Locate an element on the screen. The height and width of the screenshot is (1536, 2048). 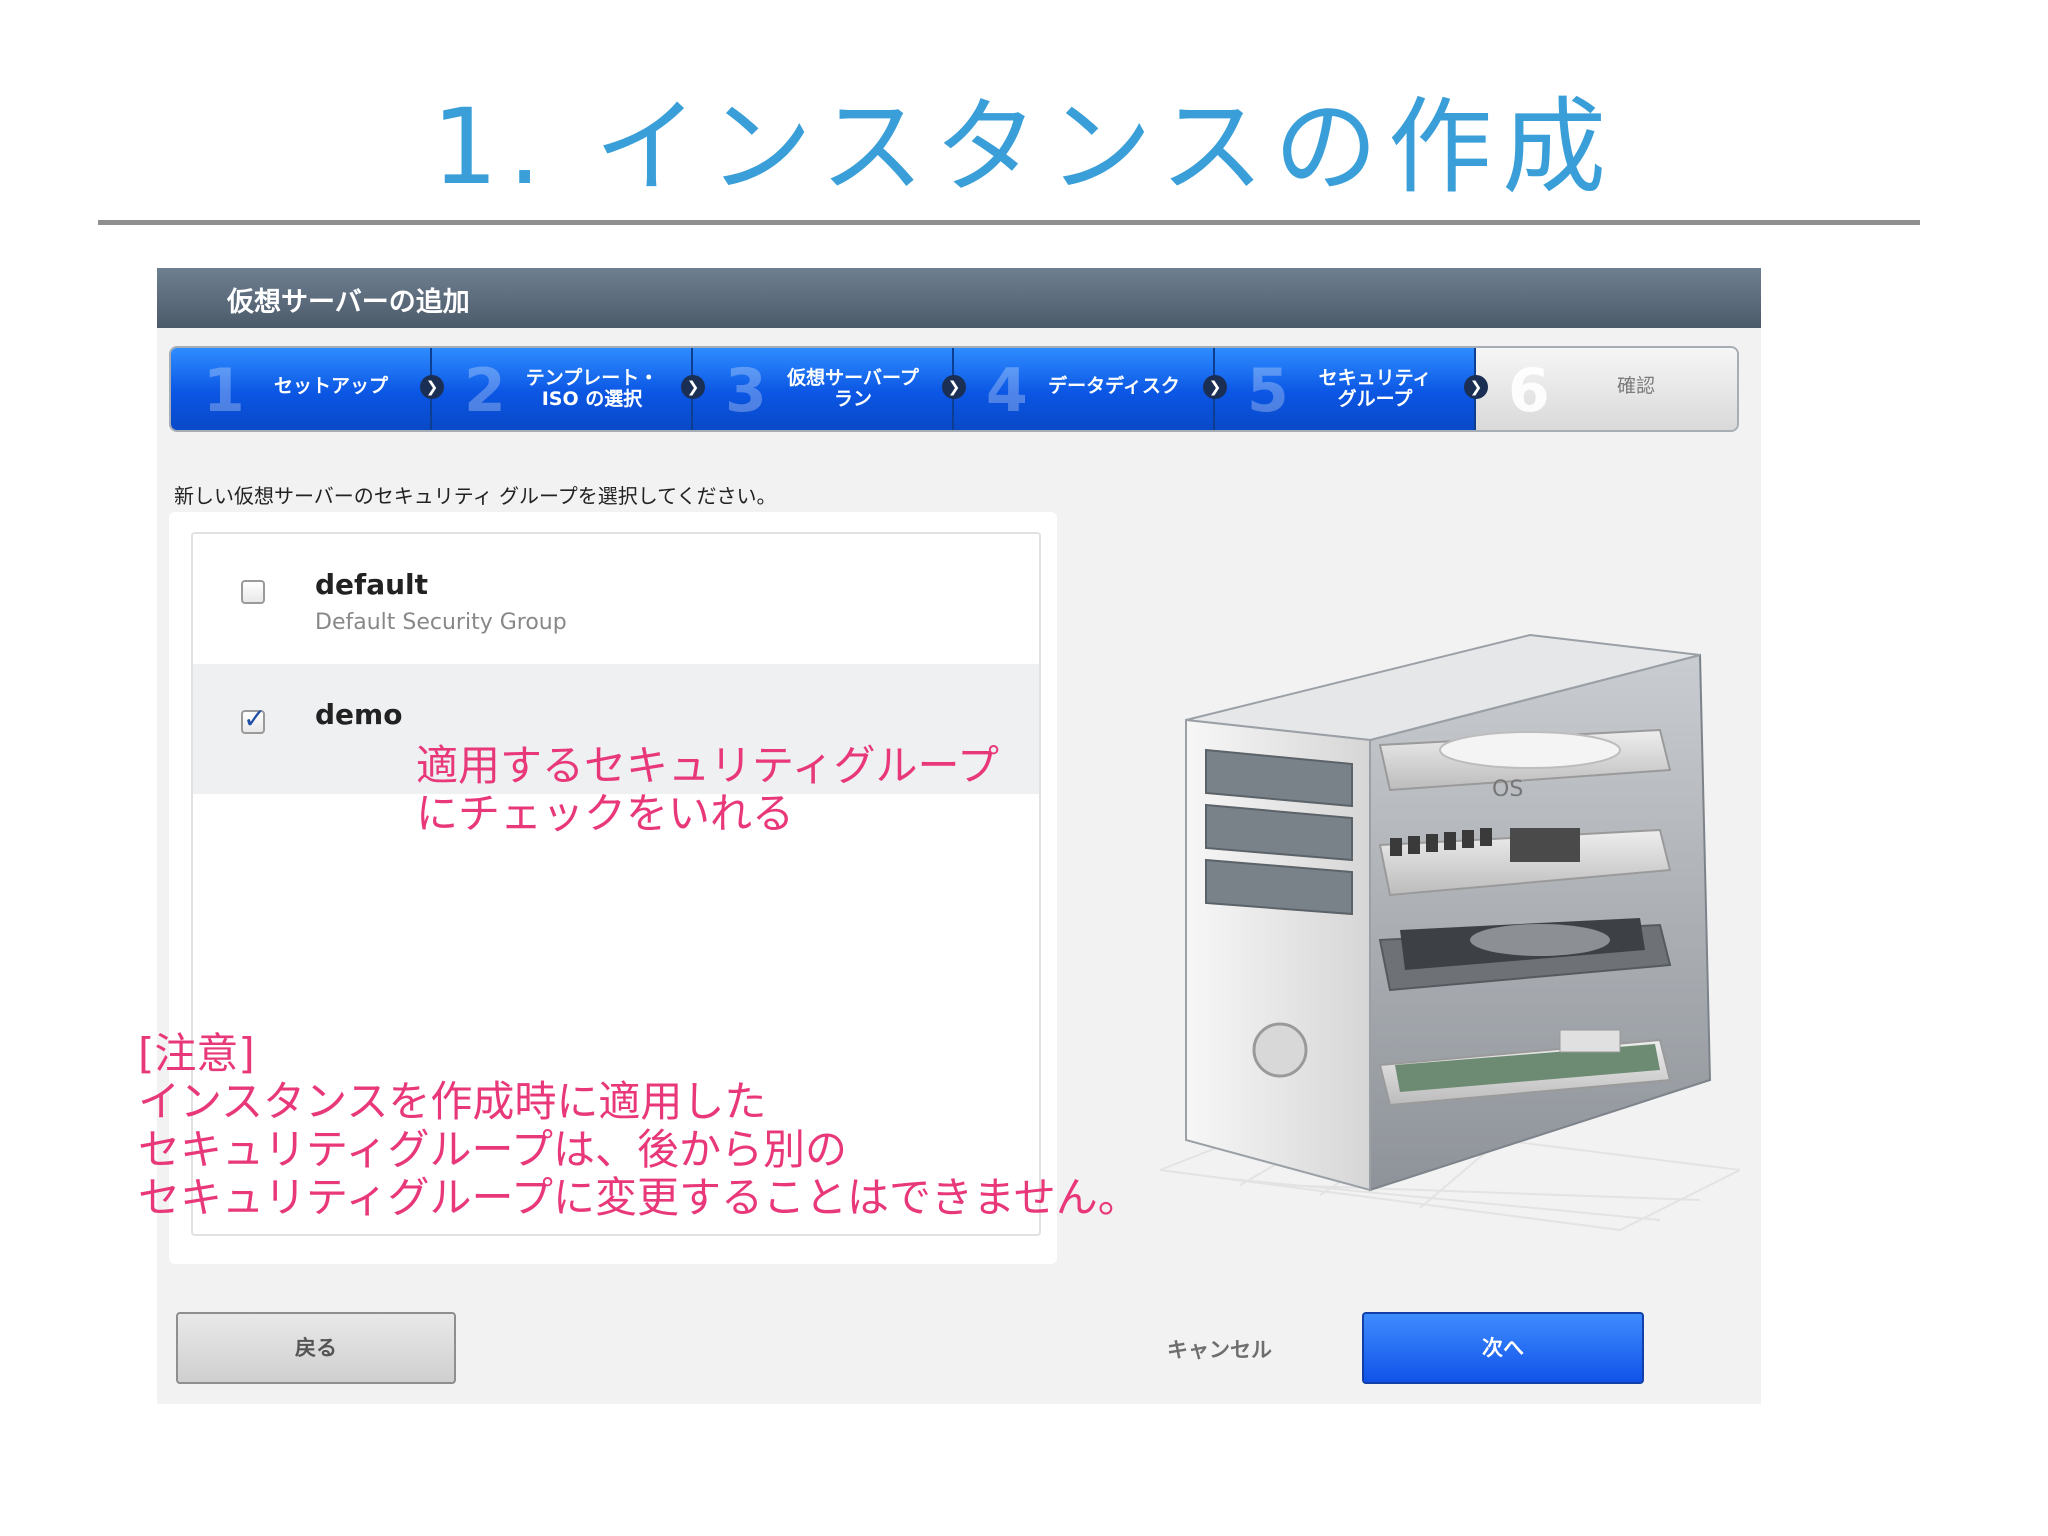
next-button: 次へ is located at coordinates (1503, 1348).